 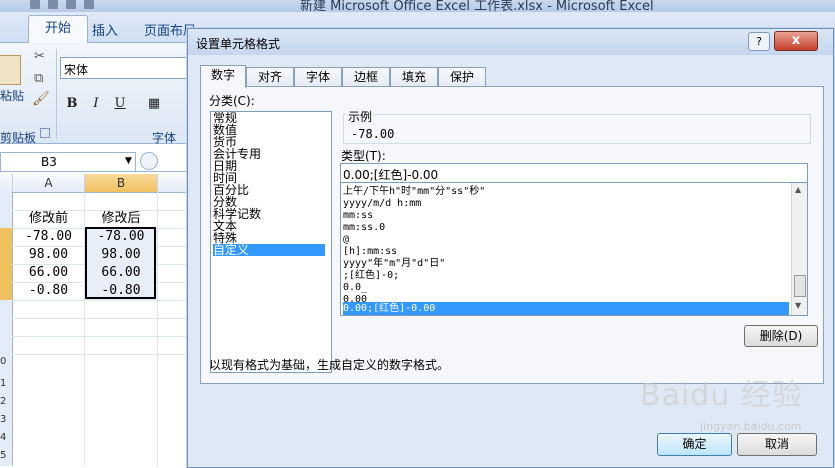 I want to click on row-label: 1, so click(x=3, y=383).